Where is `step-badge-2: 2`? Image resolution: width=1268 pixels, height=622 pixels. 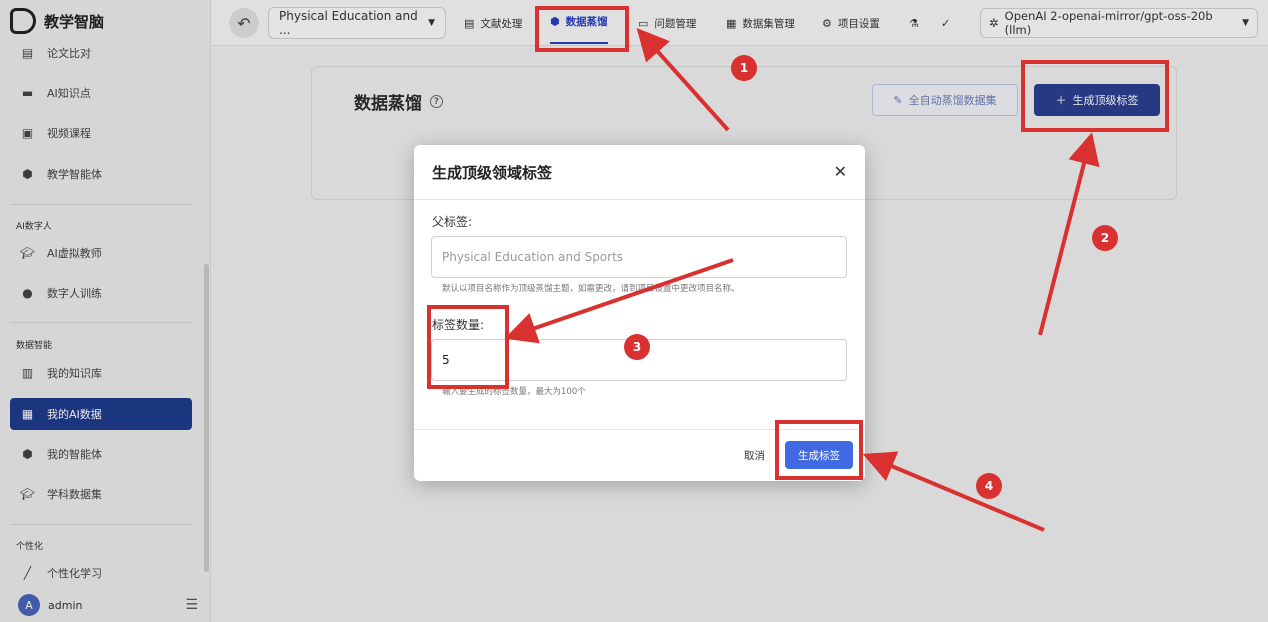 step-badge-2: 2 is located at coordinates (1105, 238).